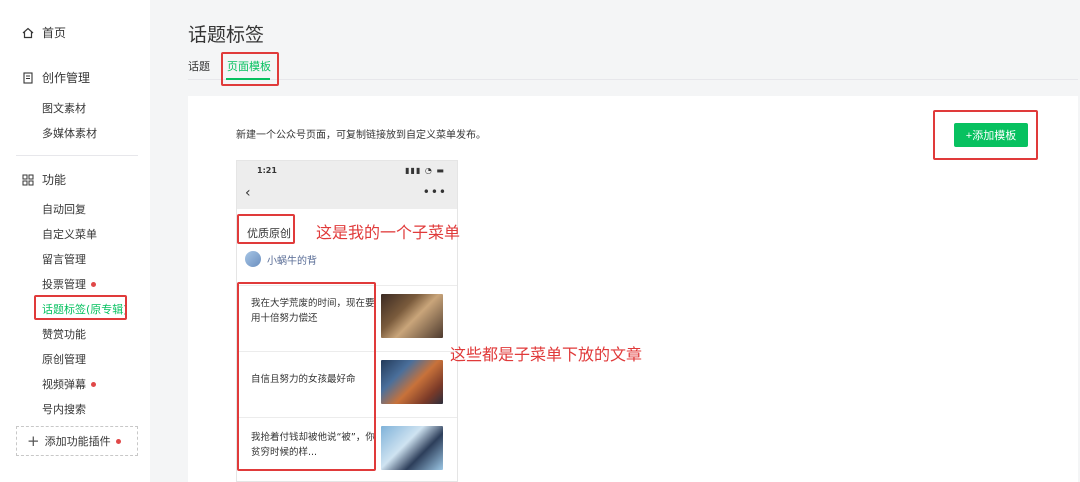  Describe the element at coordinates (28, 33) in the screenshot. I see `home-icon` at that location.